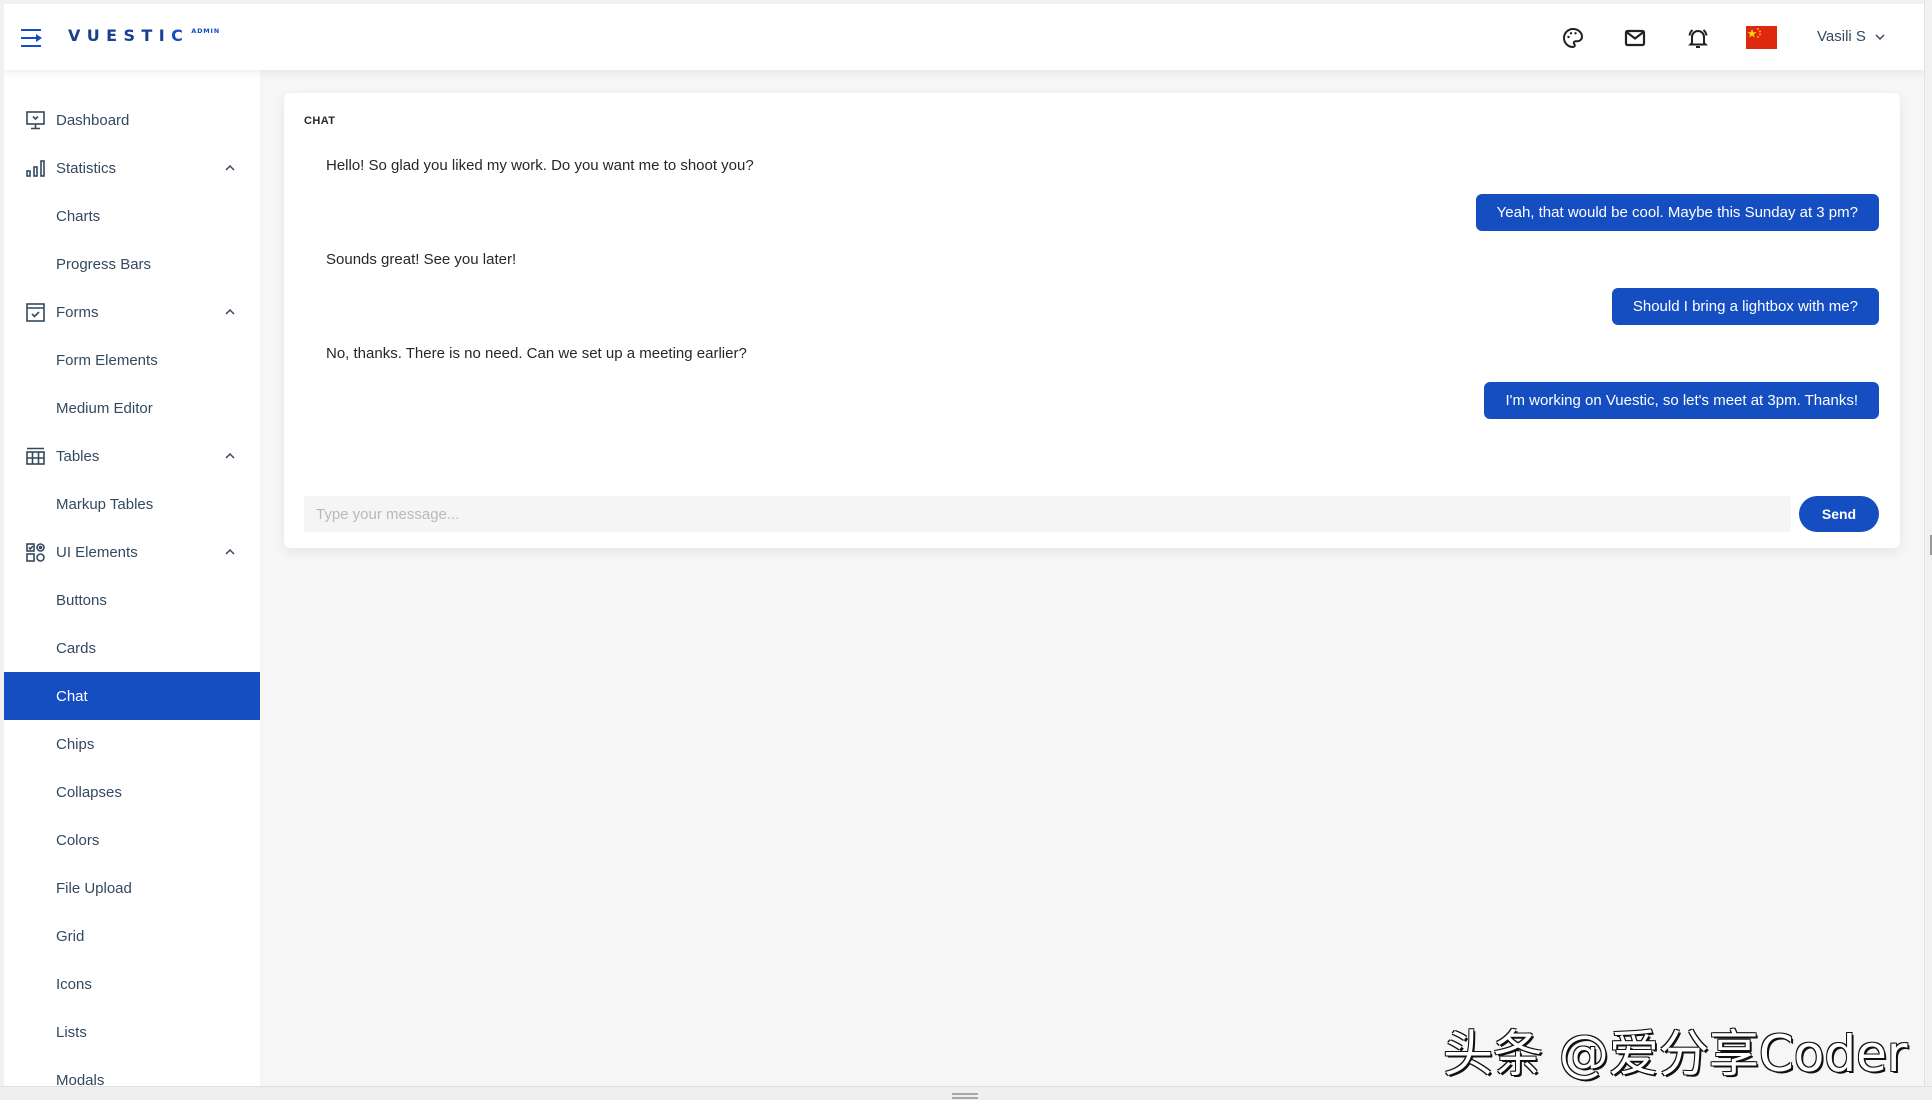 The height and width of the screenshot is (1100, 1932). I want to click on sidebar-item-label: Collapses, so click(89, 792).